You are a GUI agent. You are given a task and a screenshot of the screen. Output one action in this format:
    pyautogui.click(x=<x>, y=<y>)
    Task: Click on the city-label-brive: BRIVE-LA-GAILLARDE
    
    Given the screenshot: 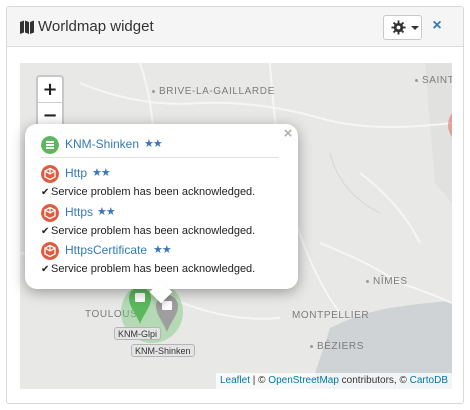 What is the action you would take?
    pyautogui.click(x=213, y=91)
    